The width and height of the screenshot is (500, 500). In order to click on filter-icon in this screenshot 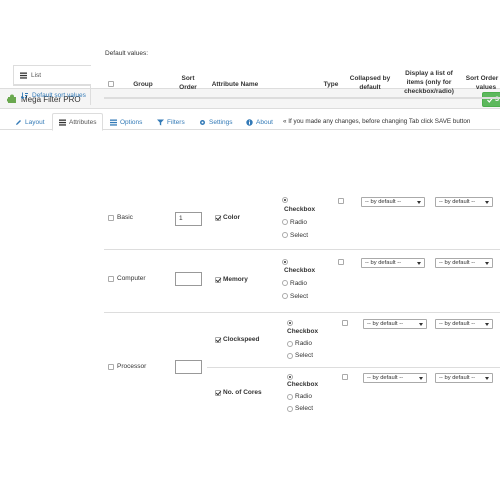, I will do `click(160, 122)`.